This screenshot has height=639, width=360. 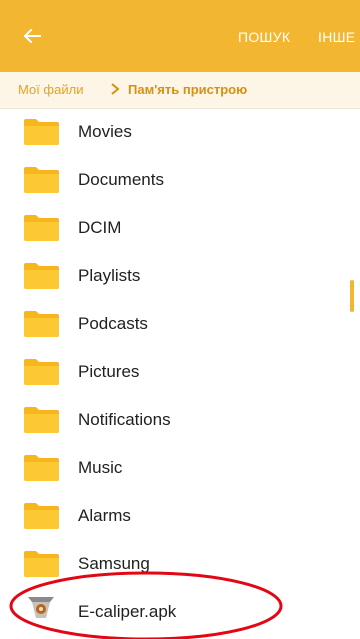 What do you see at coordinates (104, 515) in the screenshot?
I see `list-item-label: Alarms` at bounding box center [104, 515].